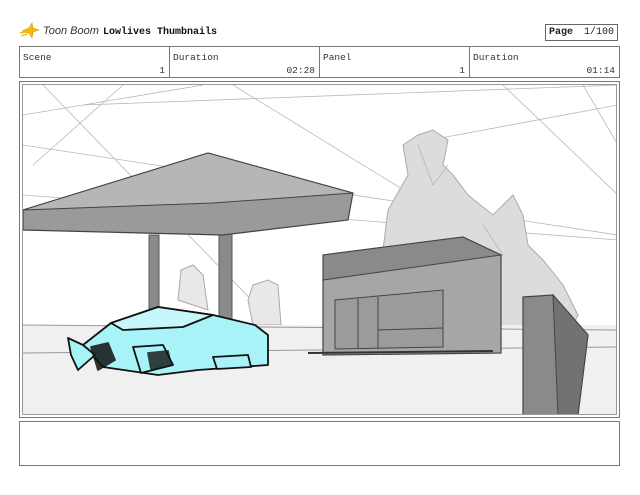 Image resolution: width=640 pixels, height=495 pixels. Describe the element at coordinates (37, 57) in the screenshot. I see `scene-label: Scene` at that location.